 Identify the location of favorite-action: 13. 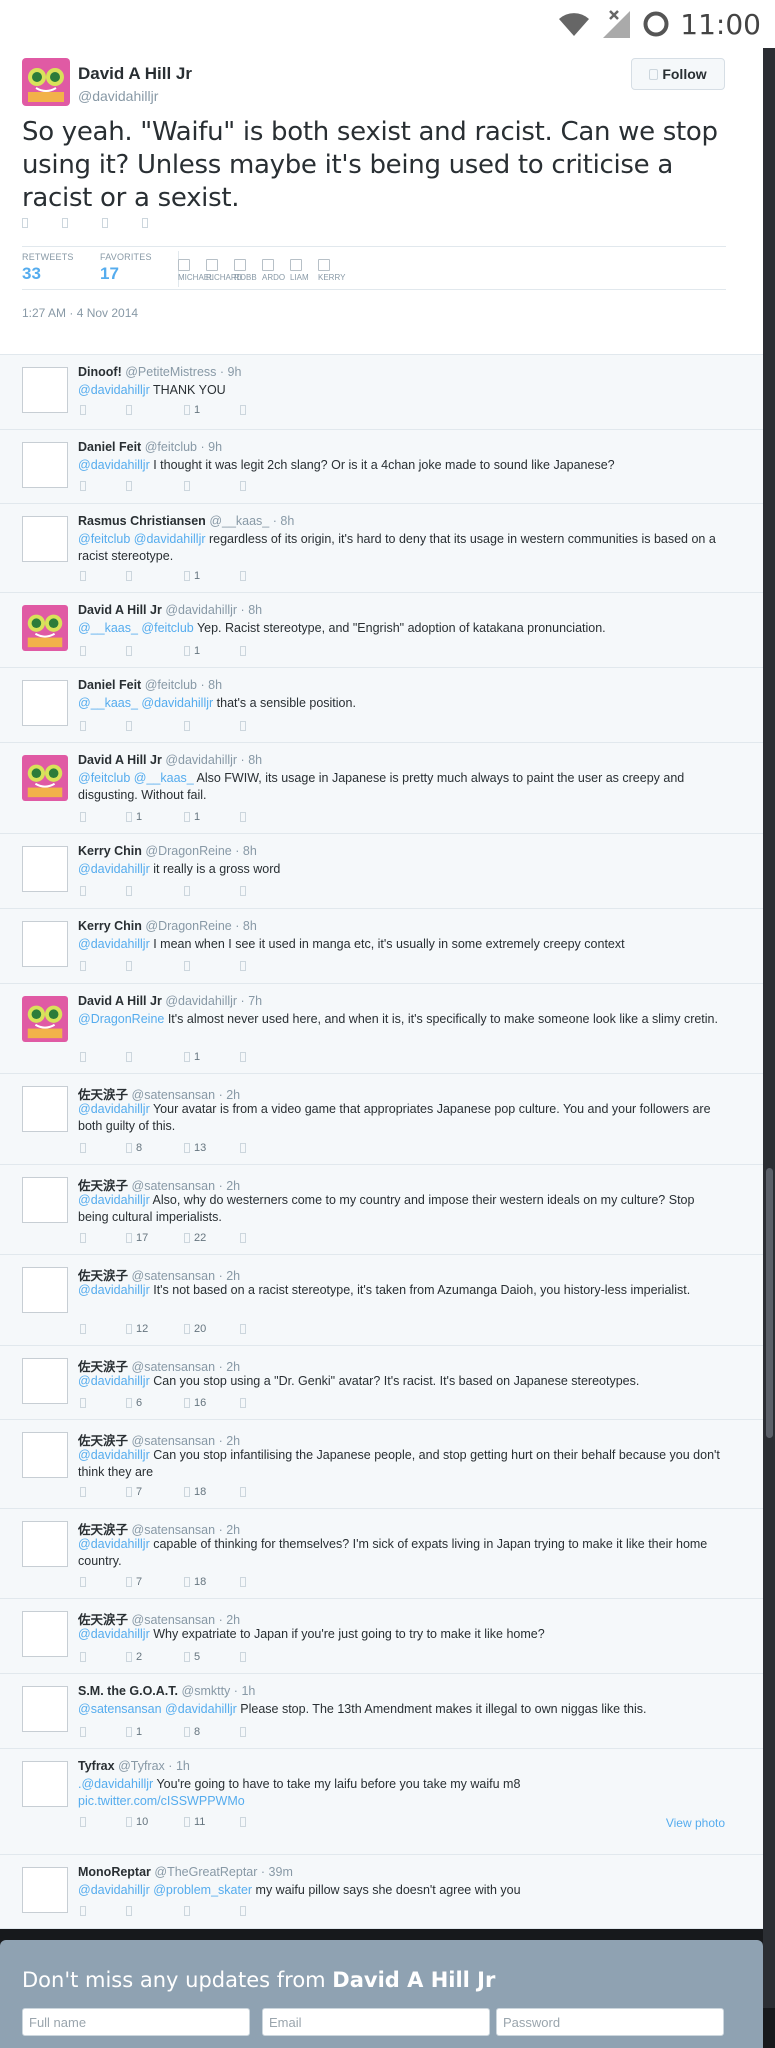
(212, 1148).